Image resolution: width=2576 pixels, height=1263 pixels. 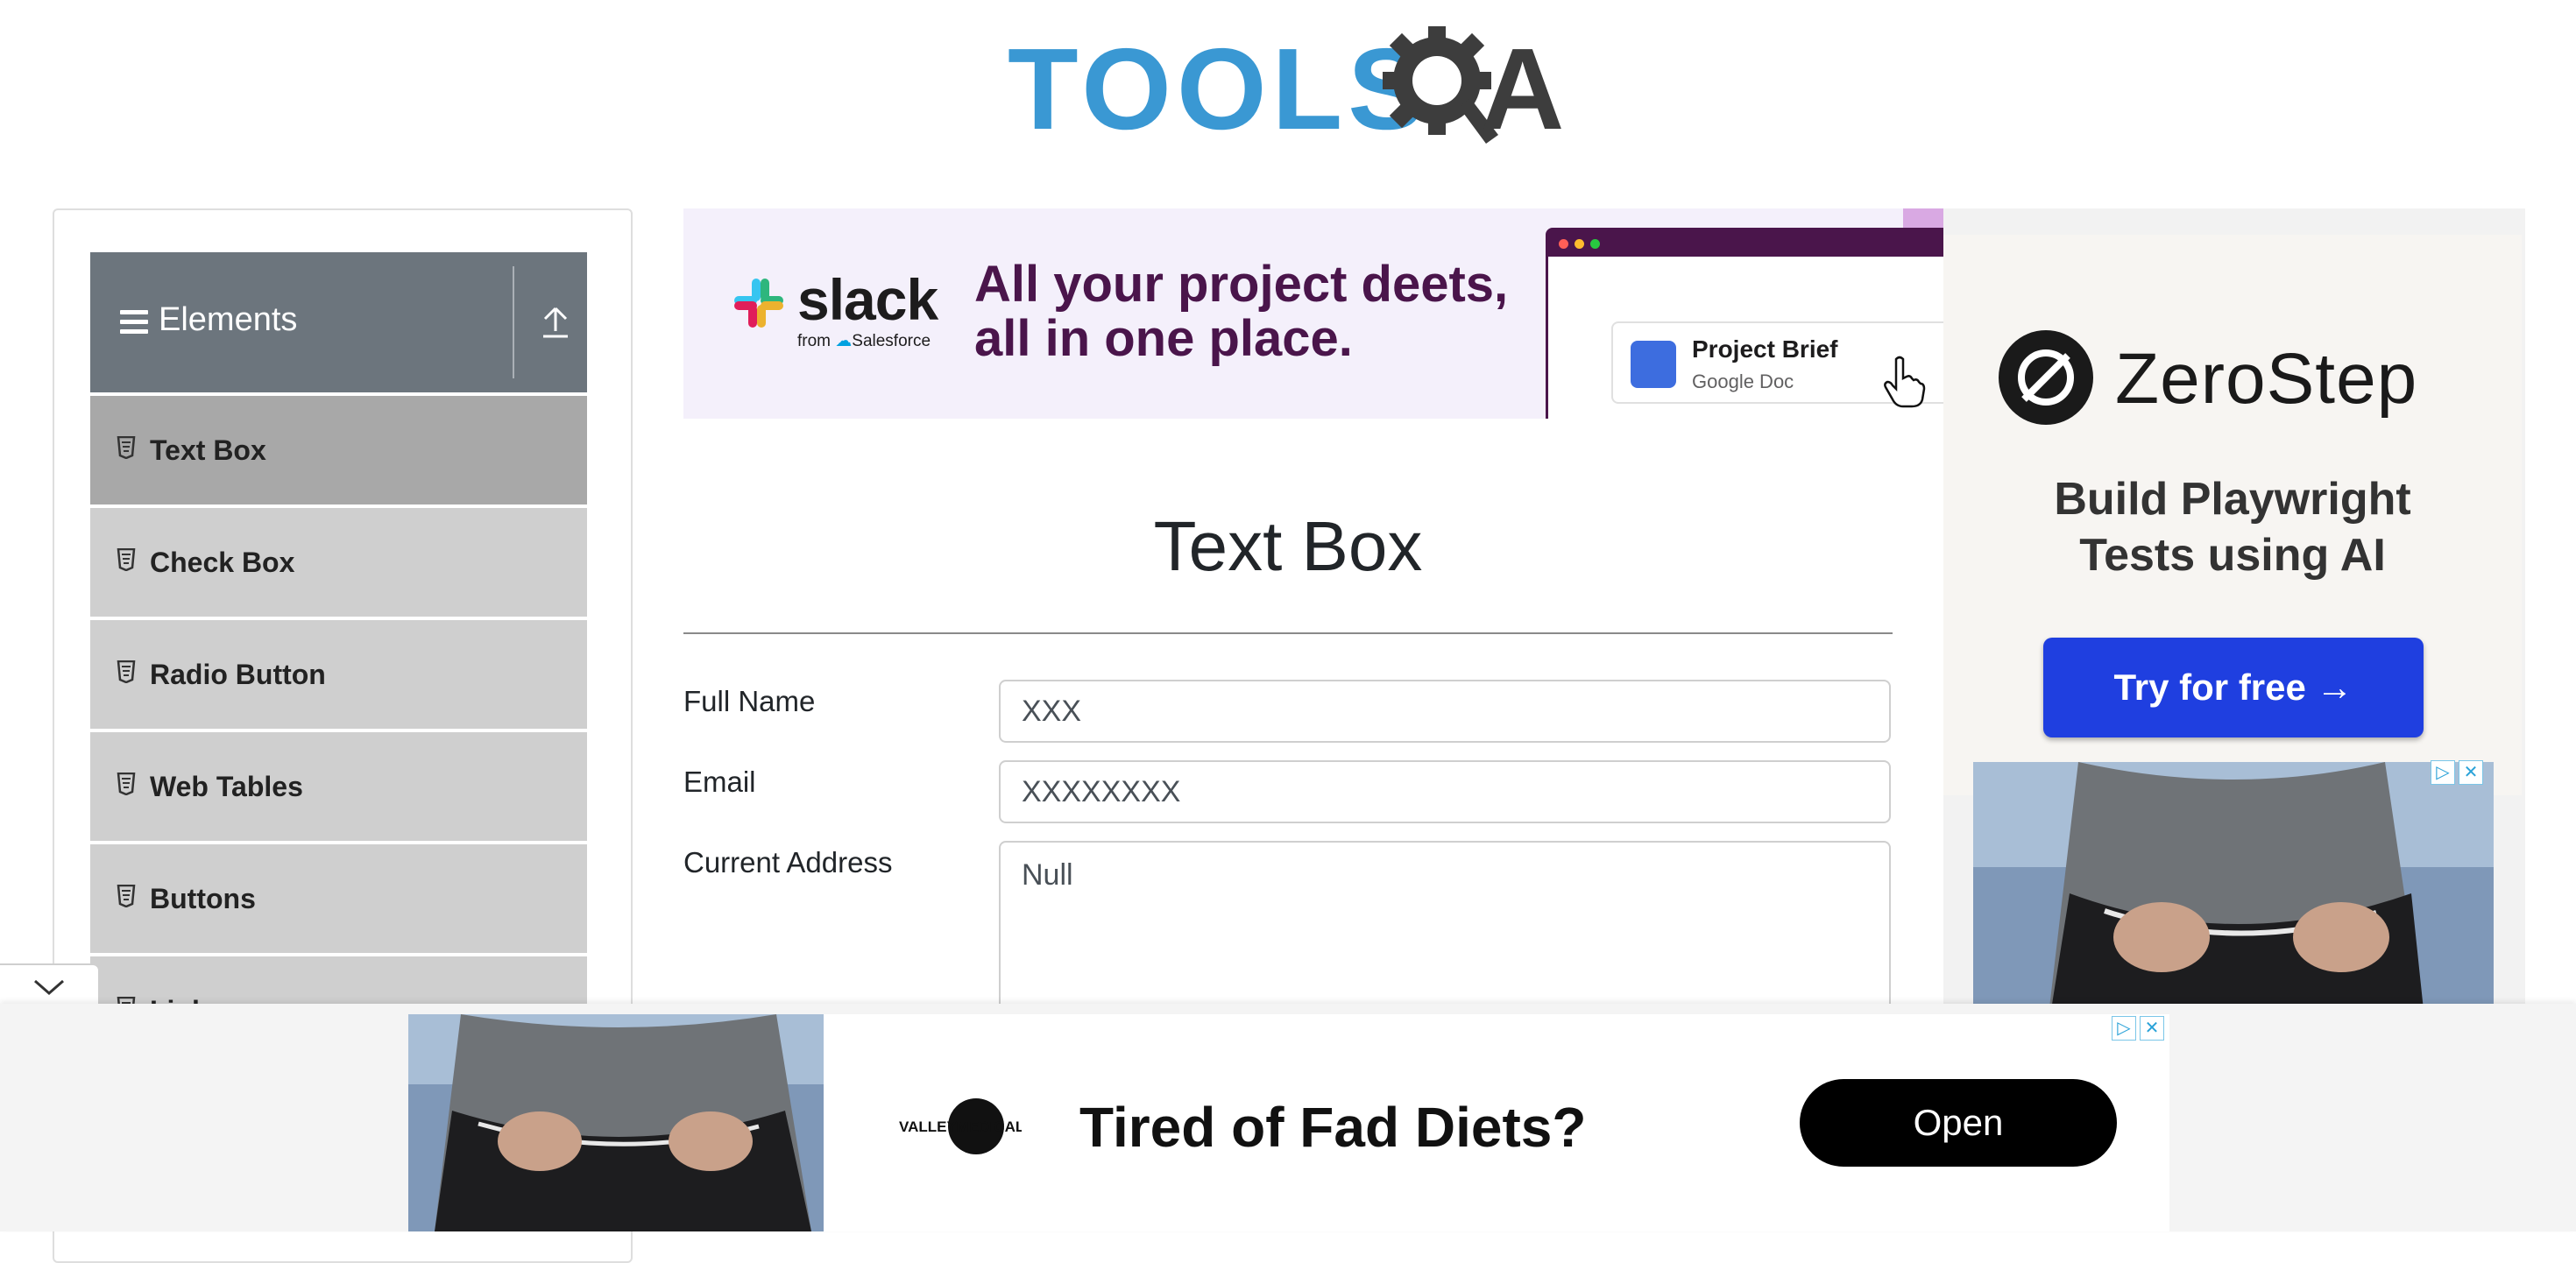 What do you see at coordinates (1288, 633) in the screenshot?
I see `title-divider` at bounding box center [1288, 633].